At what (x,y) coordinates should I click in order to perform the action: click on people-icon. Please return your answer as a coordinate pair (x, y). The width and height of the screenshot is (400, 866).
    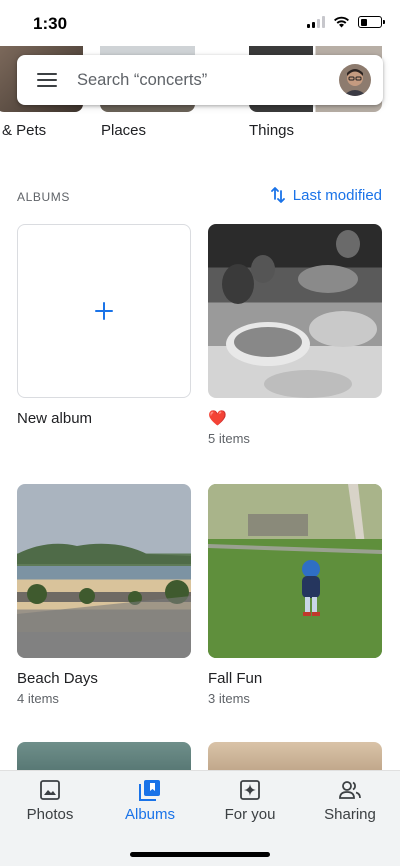
    Looking at the image, I should click on (350, 790).